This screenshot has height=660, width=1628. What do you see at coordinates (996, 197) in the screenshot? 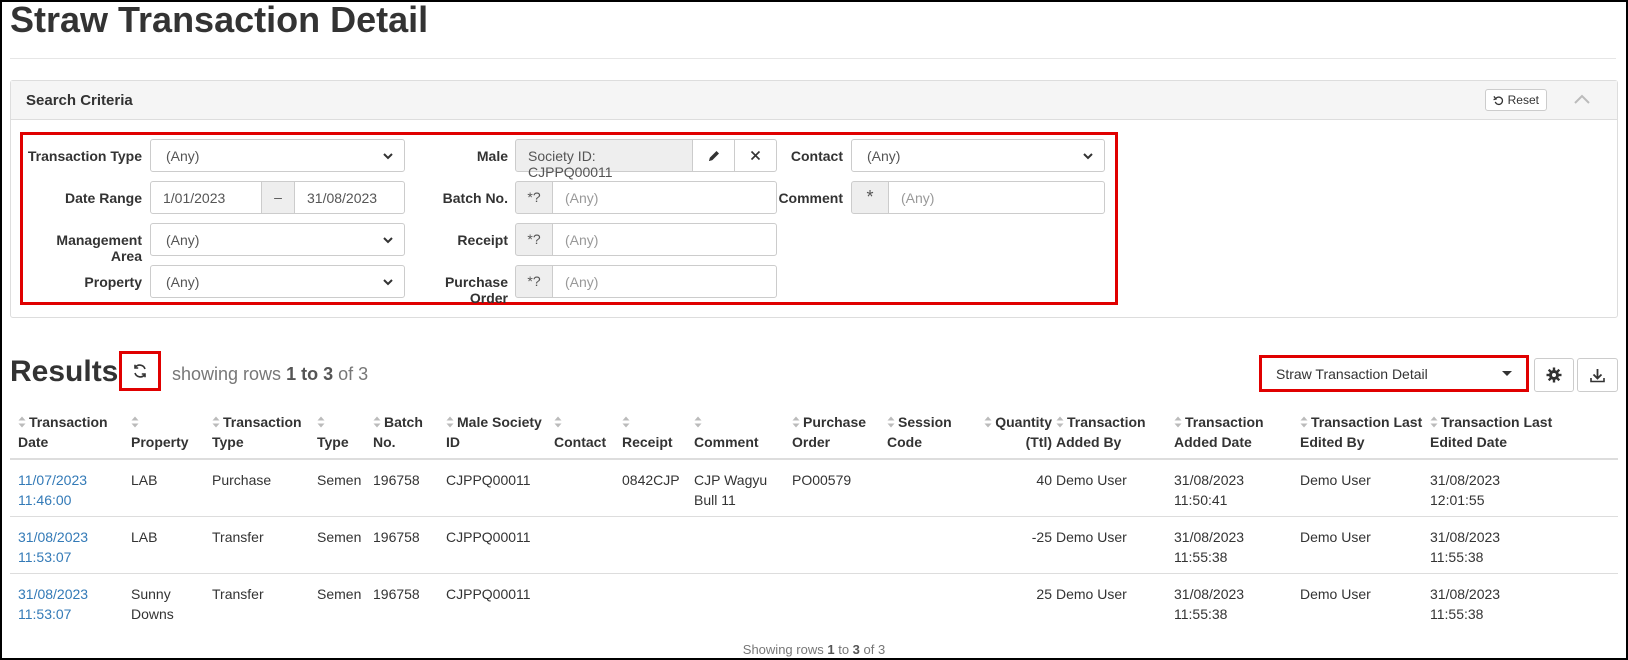
I see `comment-input: (Any)` at bounding box center [996, 197].